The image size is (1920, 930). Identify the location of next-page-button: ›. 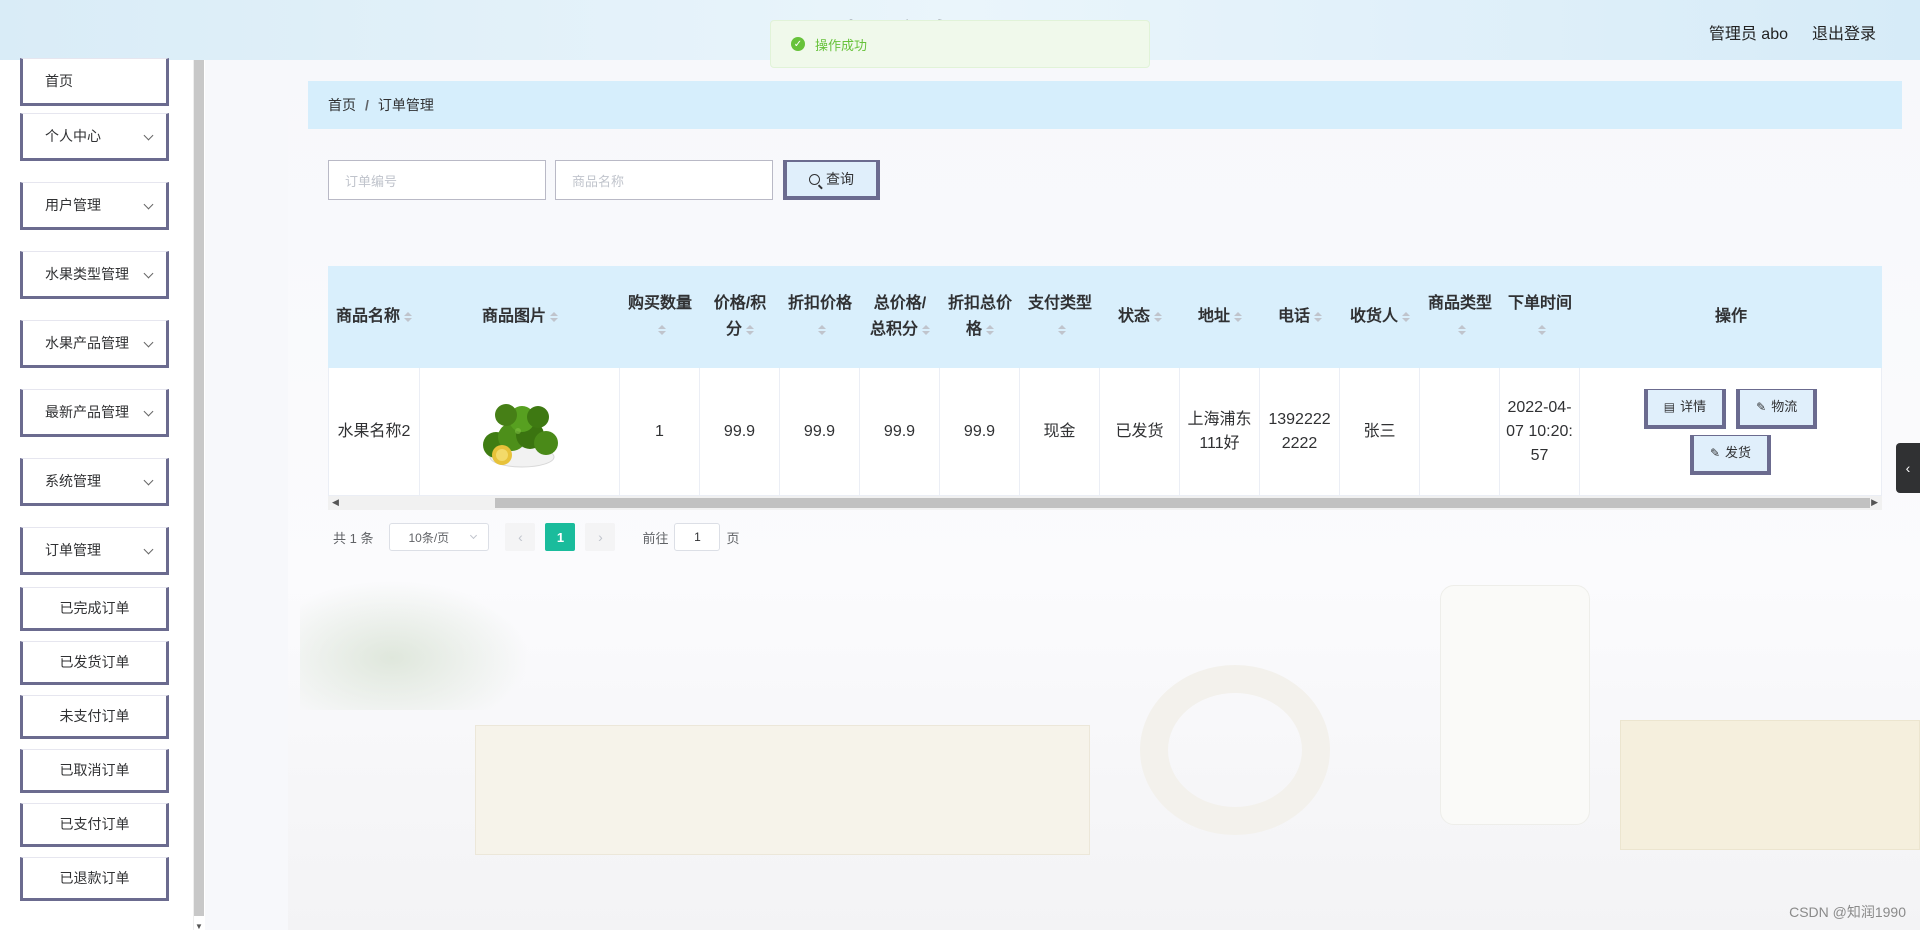
(600, 537).